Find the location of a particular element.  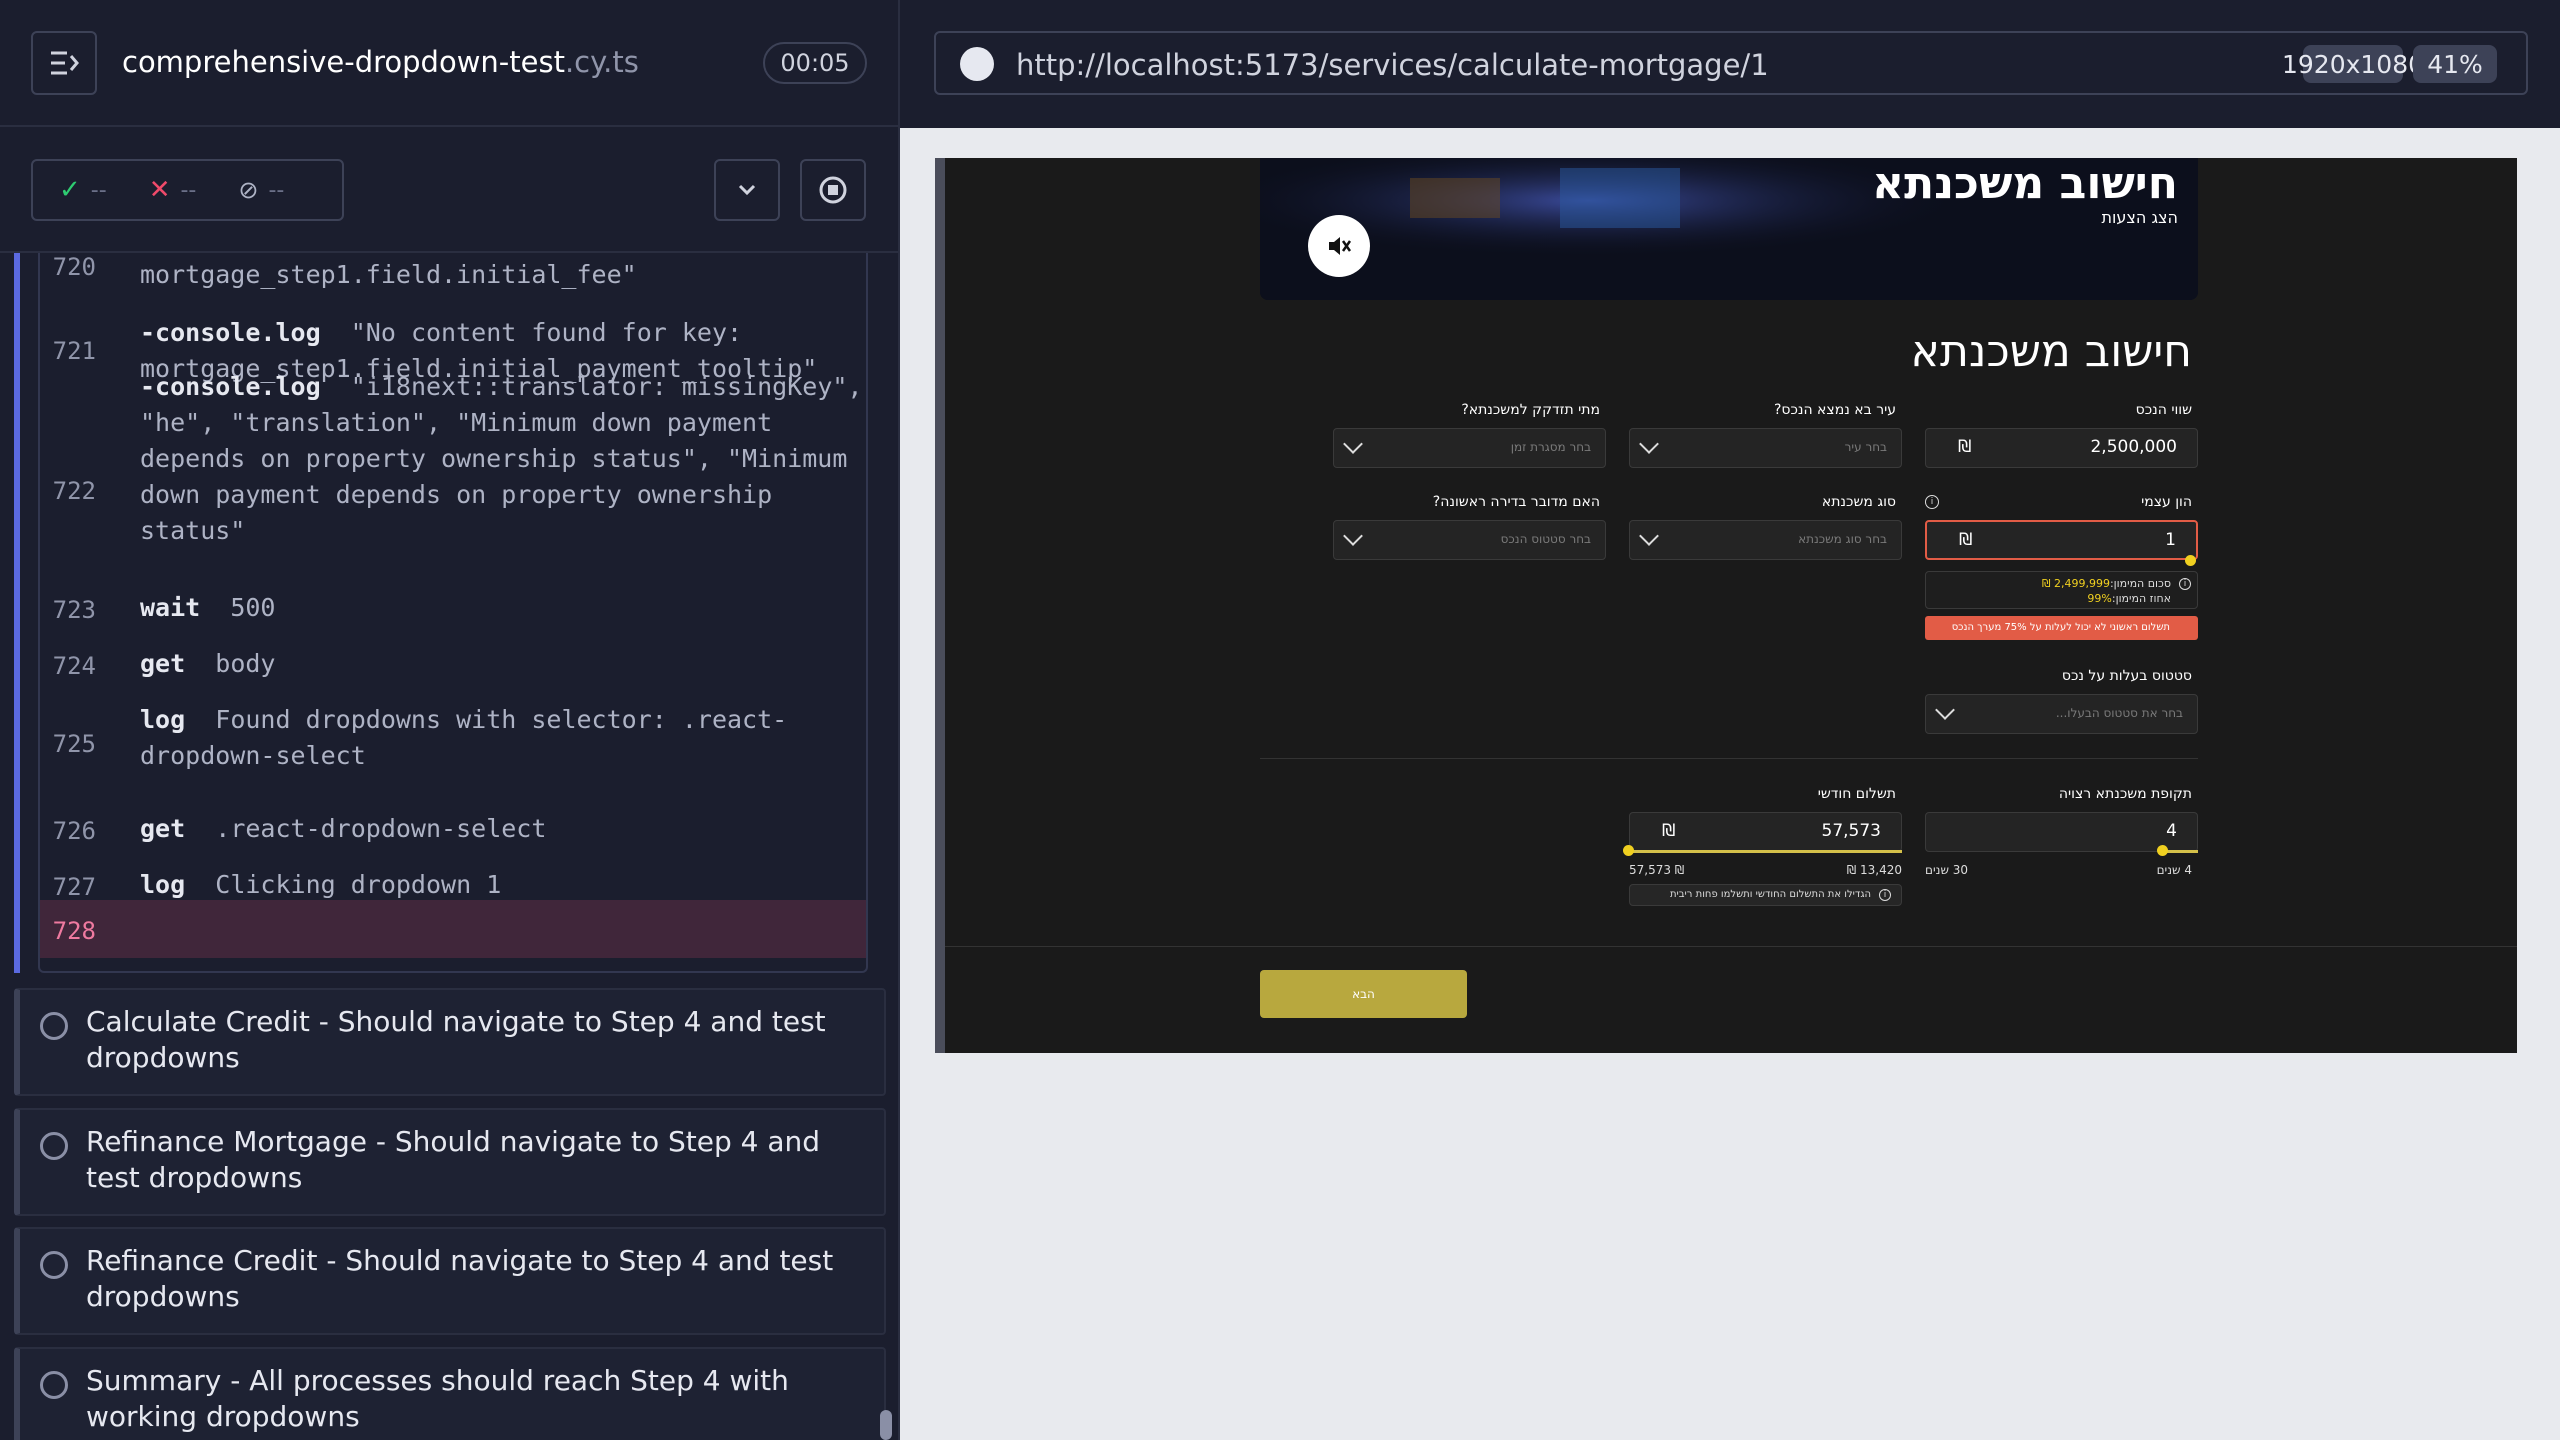

failed-stat: ✕ -- is located at coordinates (172, 190).